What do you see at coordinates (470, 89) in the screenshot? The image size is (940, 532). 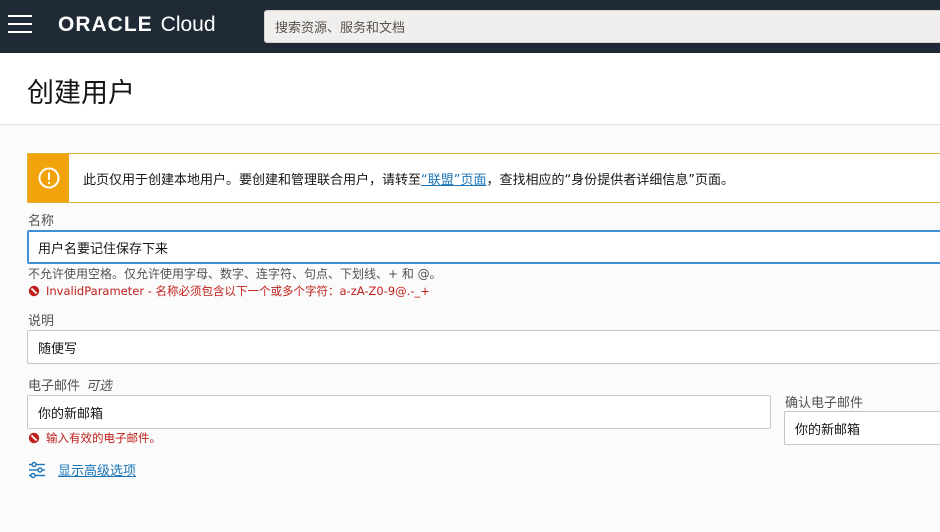 I see `page-header: 创建用户` at bounding box center [470, 89].